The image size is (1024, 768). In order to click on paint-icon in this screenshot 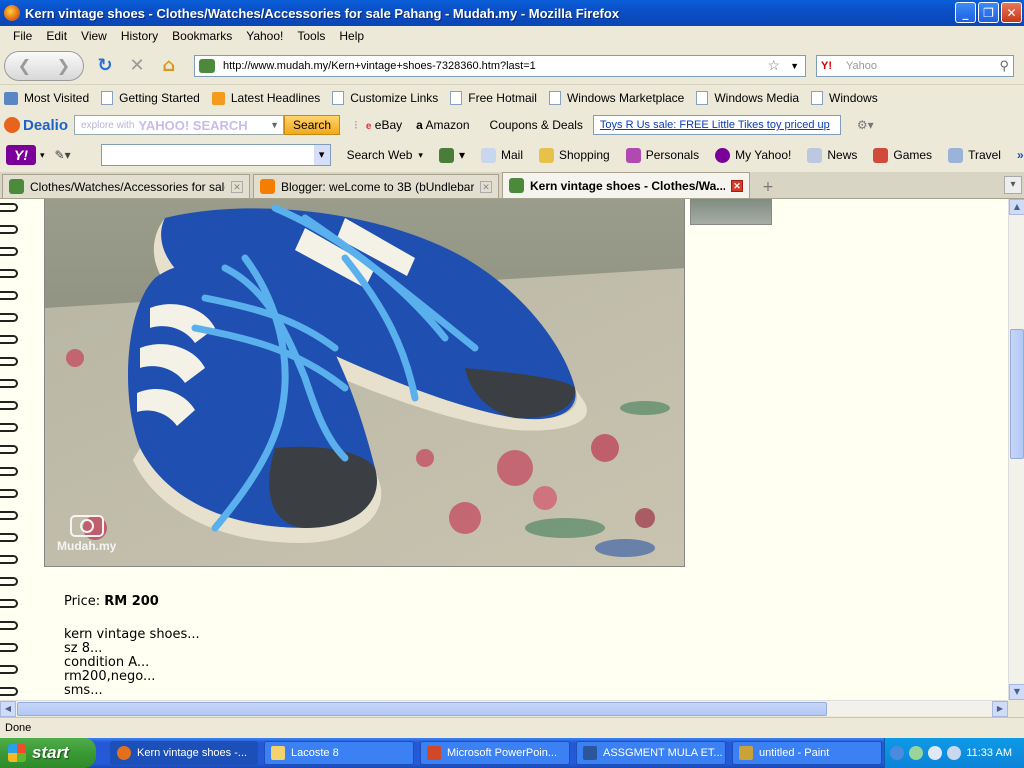, I will do `click(746, 753)`.